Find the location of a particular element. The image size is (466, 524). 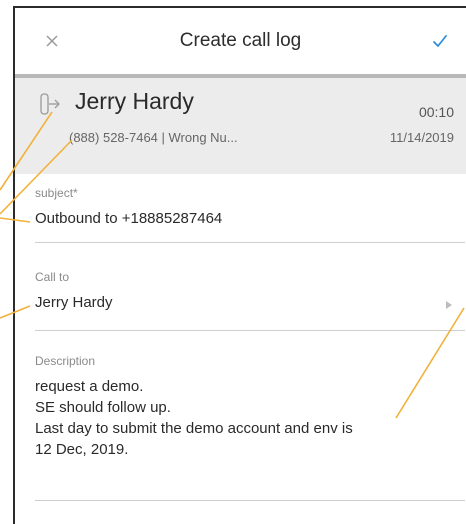

page-title: Create call log is located at coordinates (240, 40).